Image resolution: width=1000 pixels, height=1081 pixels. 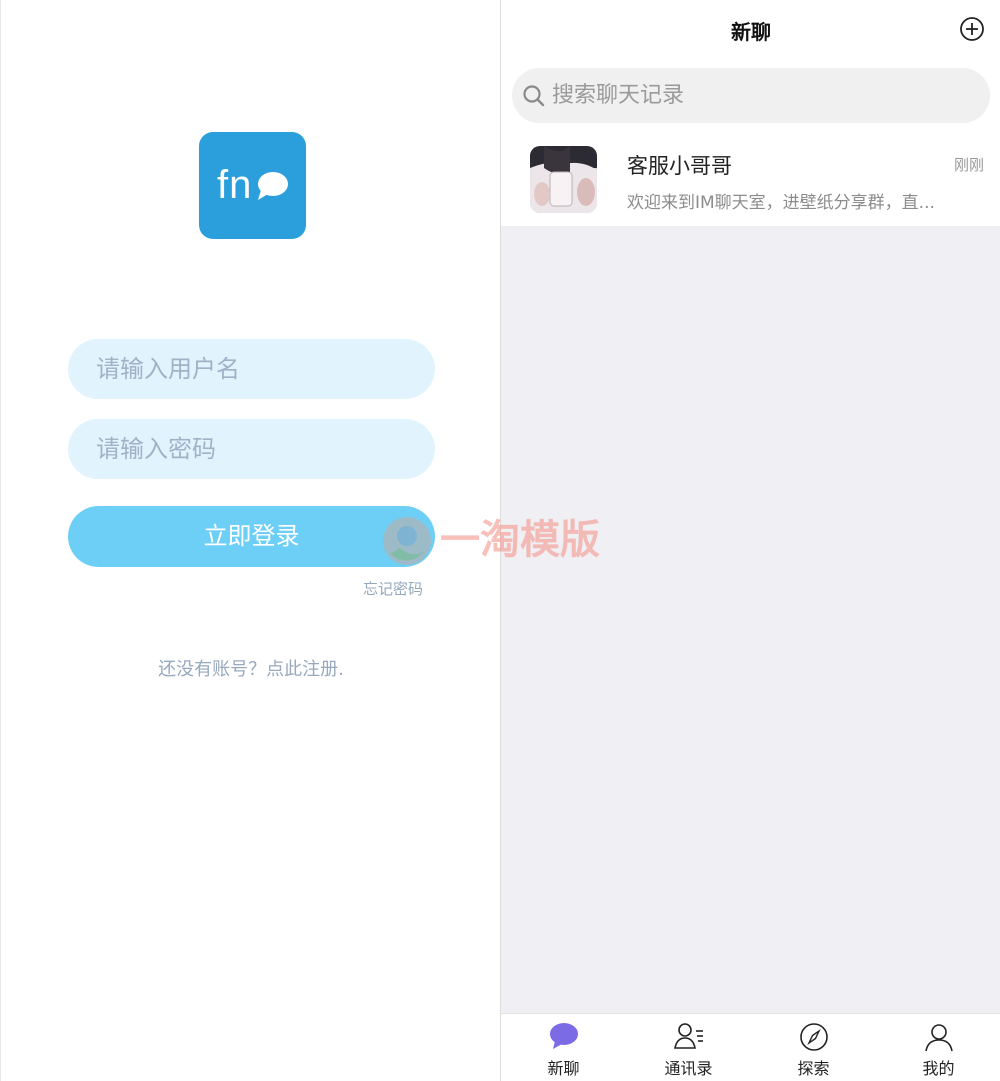 I want to click on tab-explore: 探索, so click(x=813, y=1047).